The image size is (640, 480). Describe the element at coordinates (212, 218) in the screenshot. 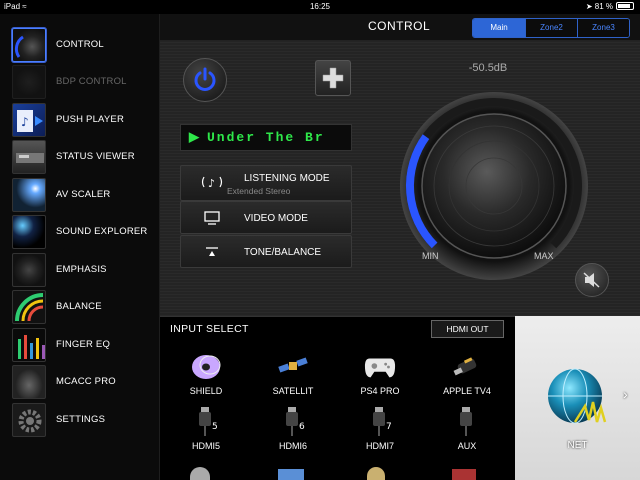

I see `monitor-icon` at that location.